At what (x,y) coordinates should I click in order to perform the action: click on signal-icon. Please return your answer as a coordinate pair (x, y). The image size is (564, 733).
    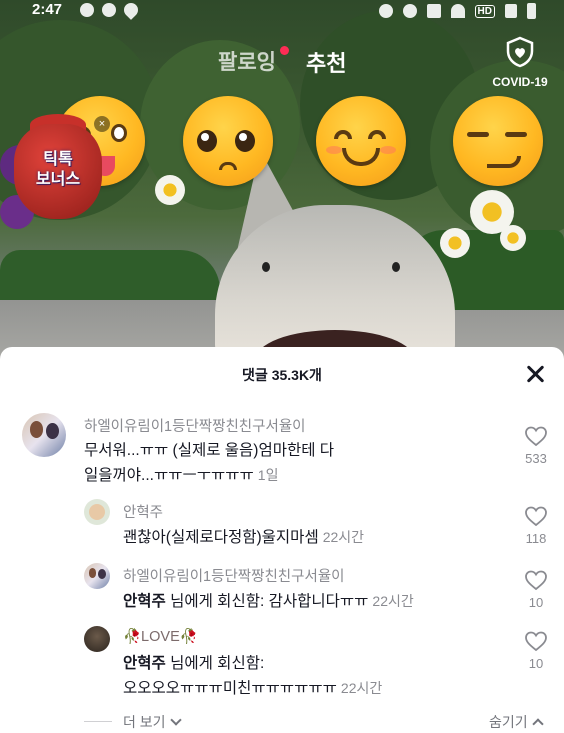
    Looking at the image, I should click on (511, 11).